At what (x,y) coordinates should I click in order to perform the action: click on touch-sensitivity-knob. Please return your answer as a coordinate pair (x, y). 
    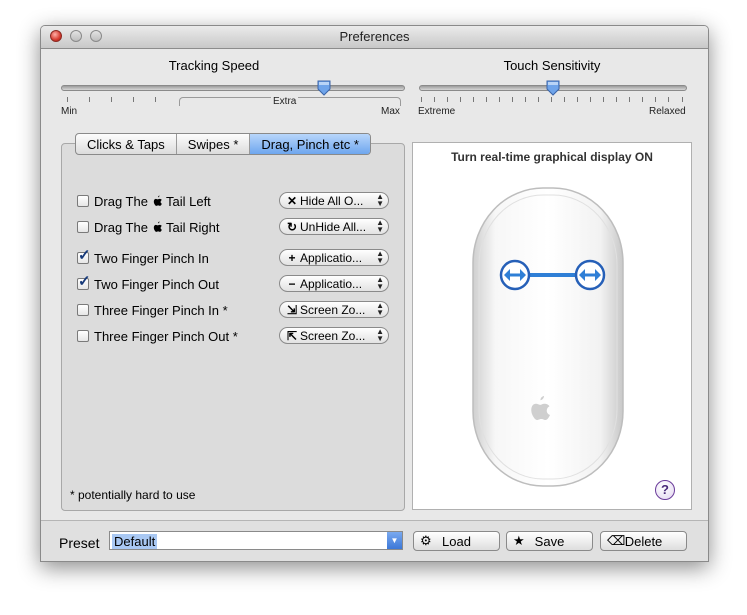
    Looking at the image, I should click on (553, 88).